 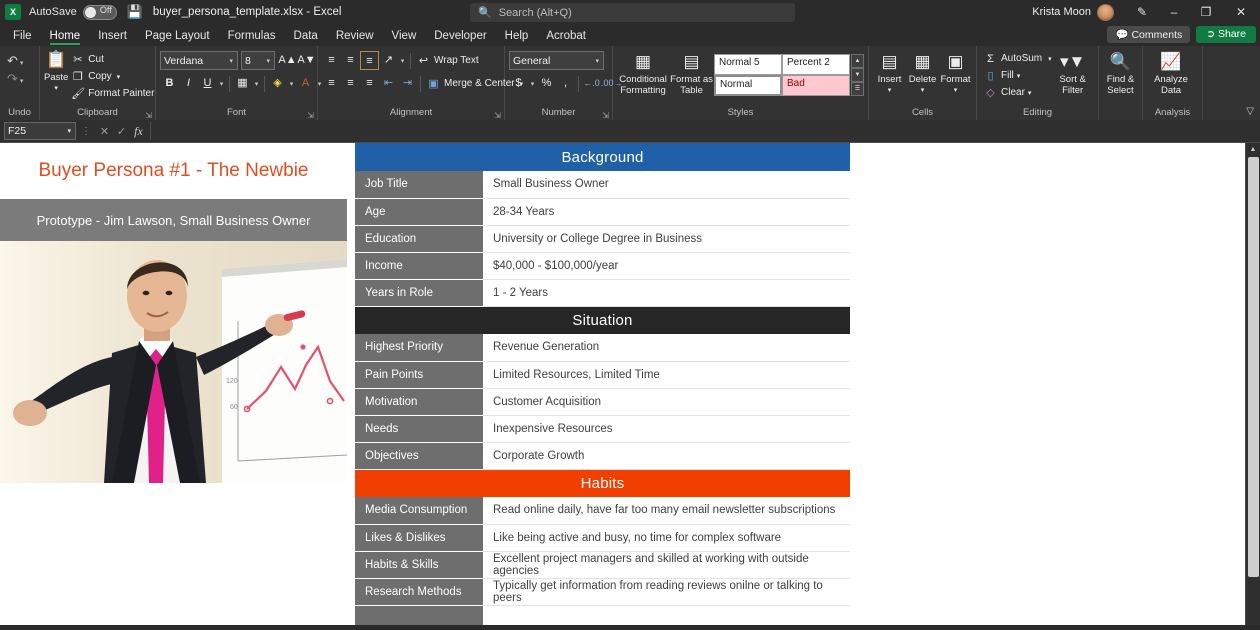 I want to click on redo-arrow-icon: ↷ ▾, so click(x=15, y=79).